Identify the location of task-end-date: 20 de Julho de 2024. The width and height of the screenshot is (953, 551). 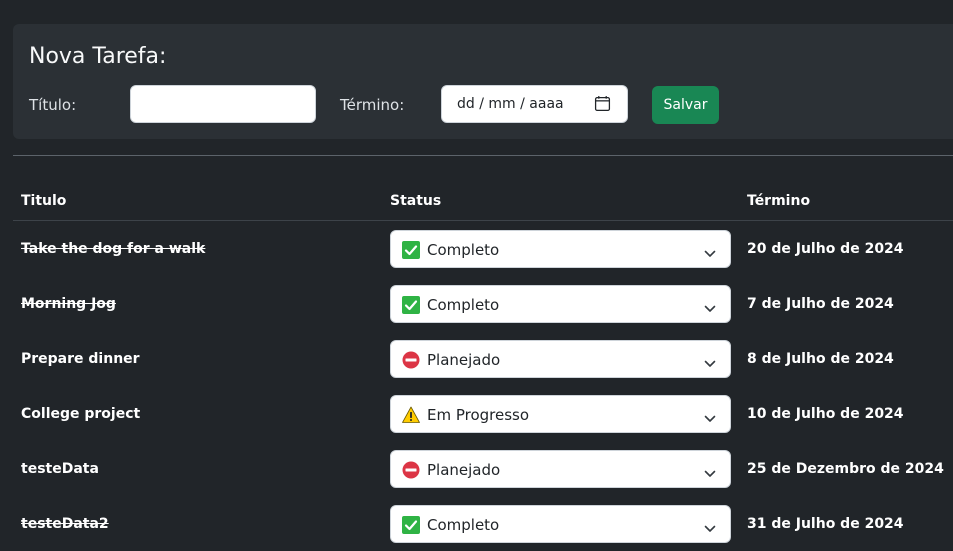
(825, 249).